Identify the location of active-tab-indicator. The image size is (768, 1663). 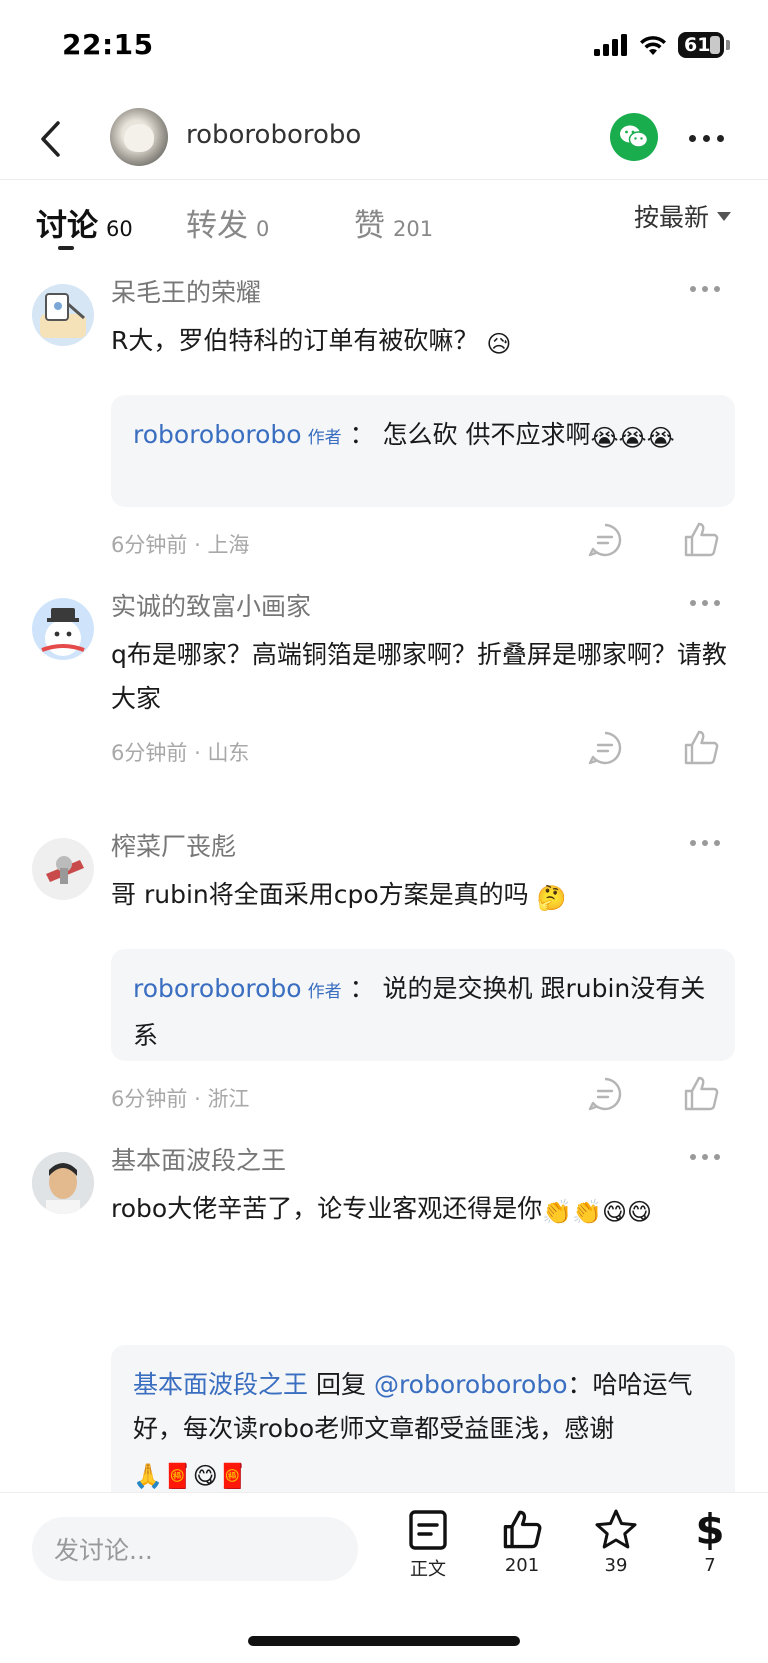
(66, 248).